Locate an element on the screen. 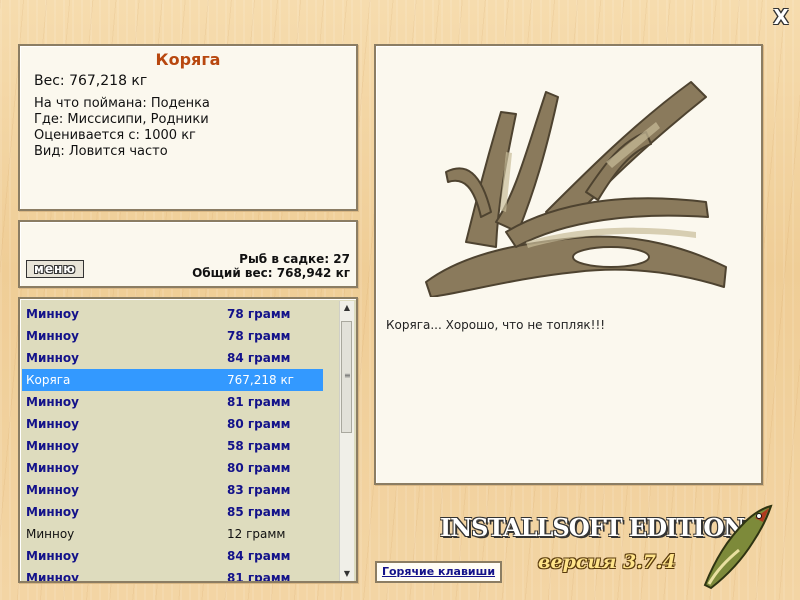  catch-title: Коряга is located at coordinates (188, 59).